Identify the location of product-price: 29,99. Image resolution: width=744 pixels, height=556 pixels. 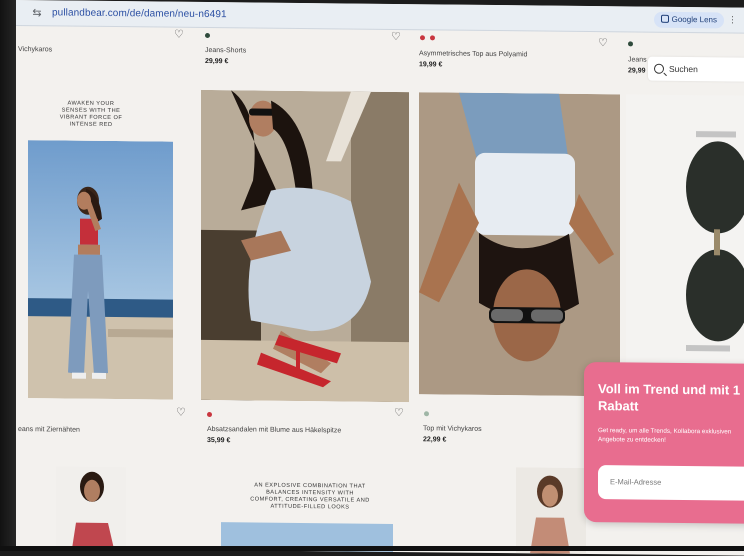
(637, 71).